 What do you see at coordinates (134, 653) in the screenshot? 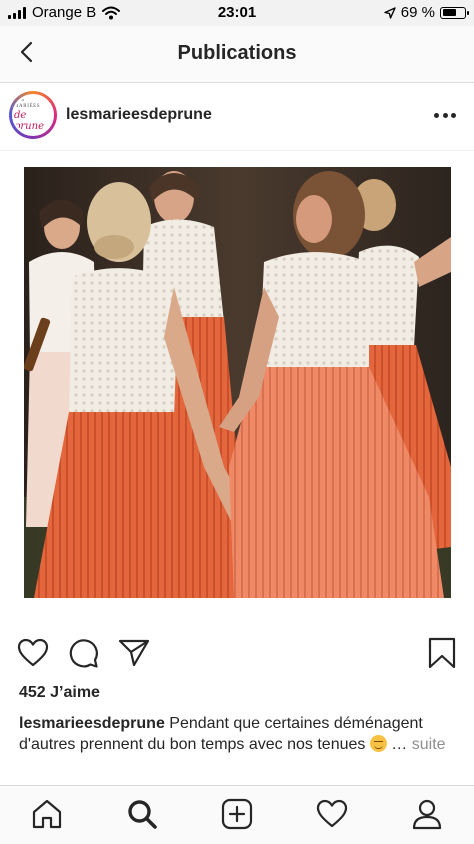
I see `share-icon` at bounding box center [134, 653].